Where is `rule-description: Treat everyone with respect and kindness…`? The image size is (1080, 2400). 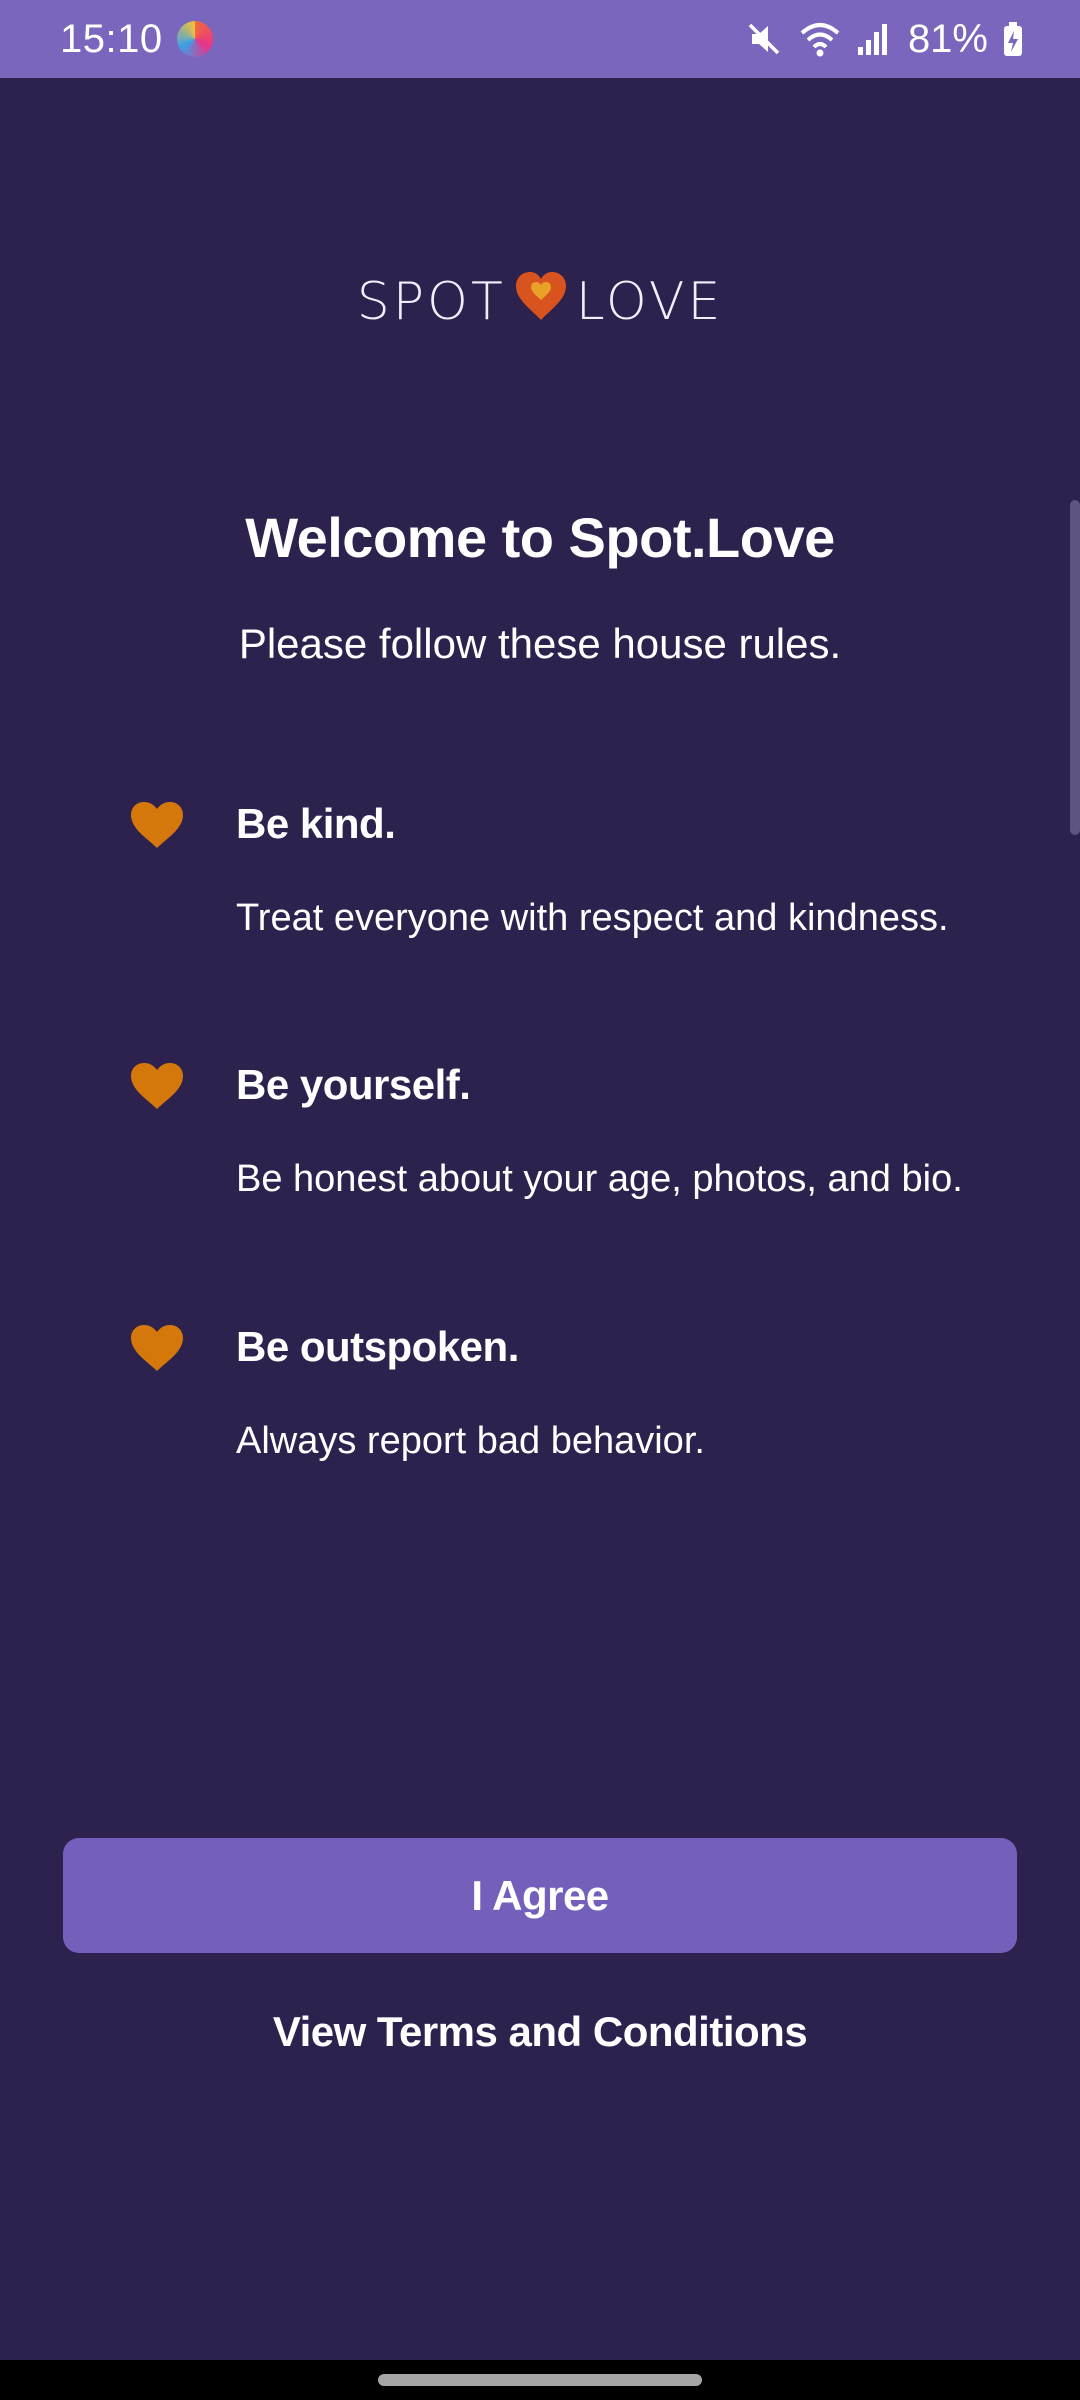 rule-description: Treat everyone with respect and kindness… is located at coordinates (592, 918).